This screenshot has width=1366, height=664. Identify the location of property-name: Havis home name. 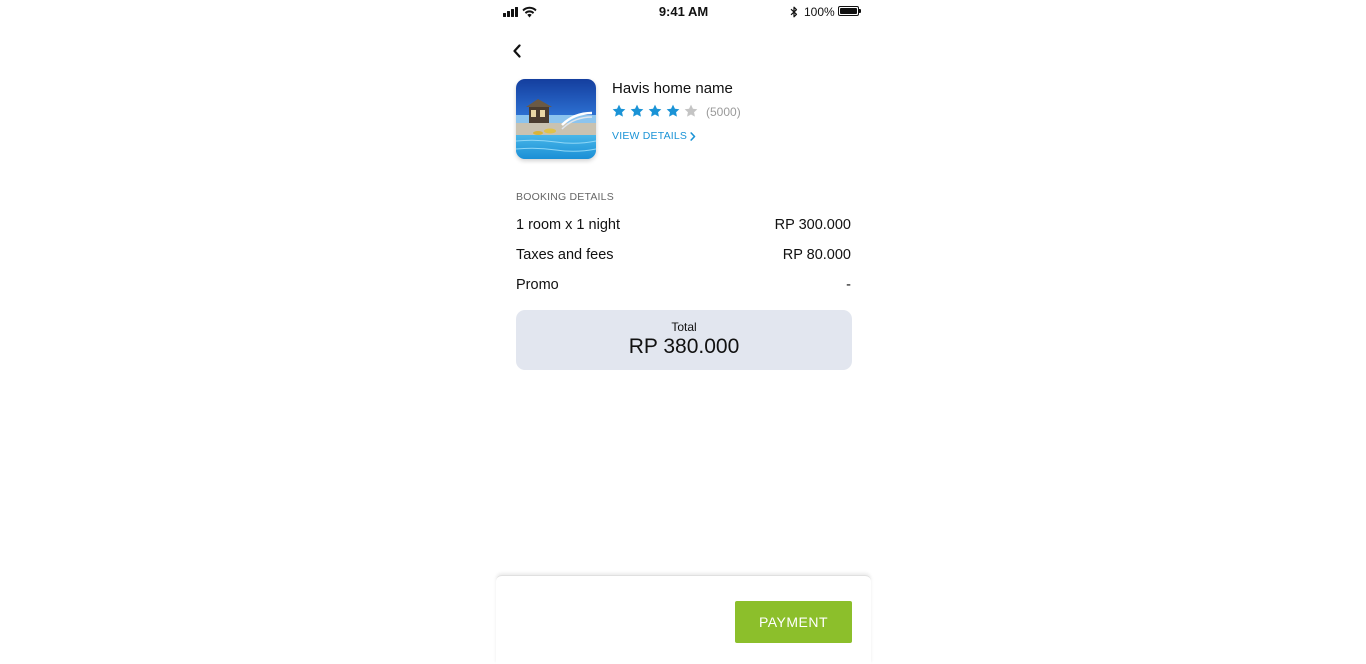
(672, 88).